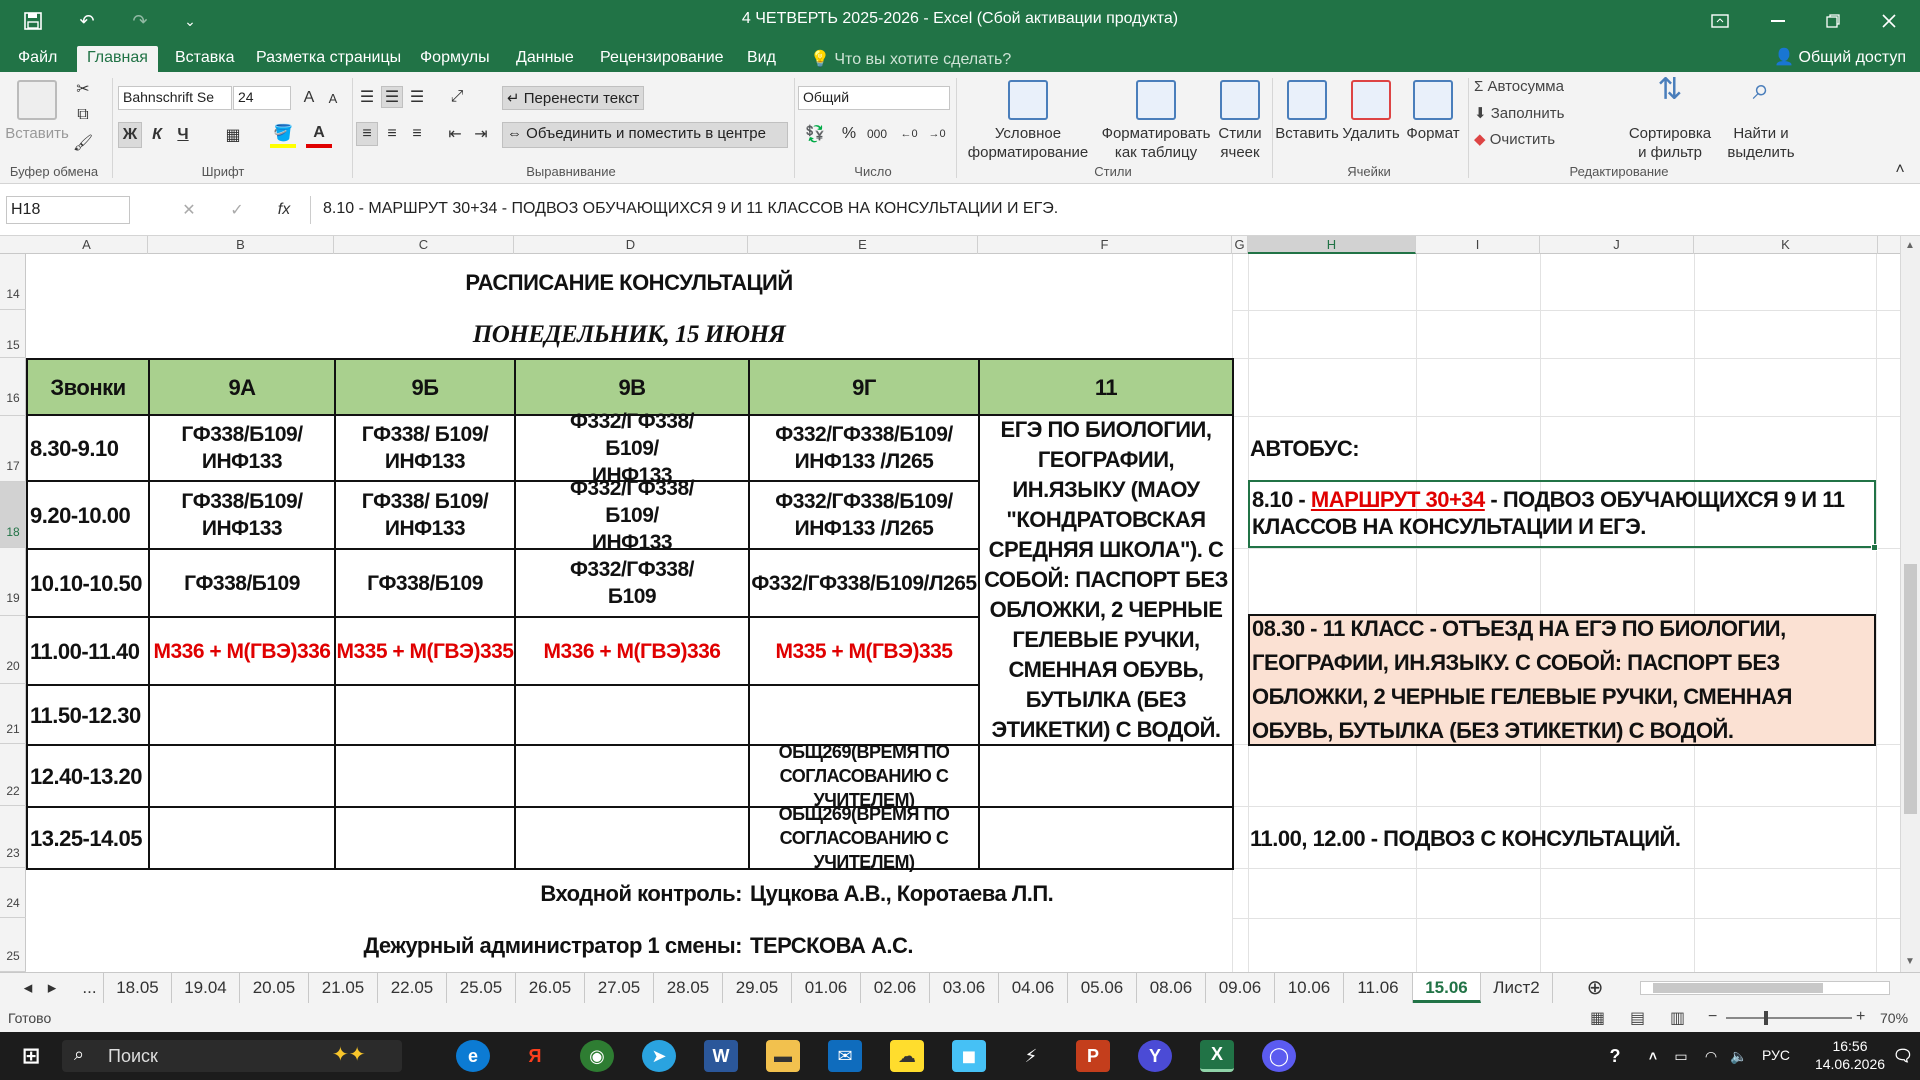 The width and height of the screenshot is (1920, 1080). I want to click on format-as-table-button: Форматировать как таблицу, so click(1156, 121).